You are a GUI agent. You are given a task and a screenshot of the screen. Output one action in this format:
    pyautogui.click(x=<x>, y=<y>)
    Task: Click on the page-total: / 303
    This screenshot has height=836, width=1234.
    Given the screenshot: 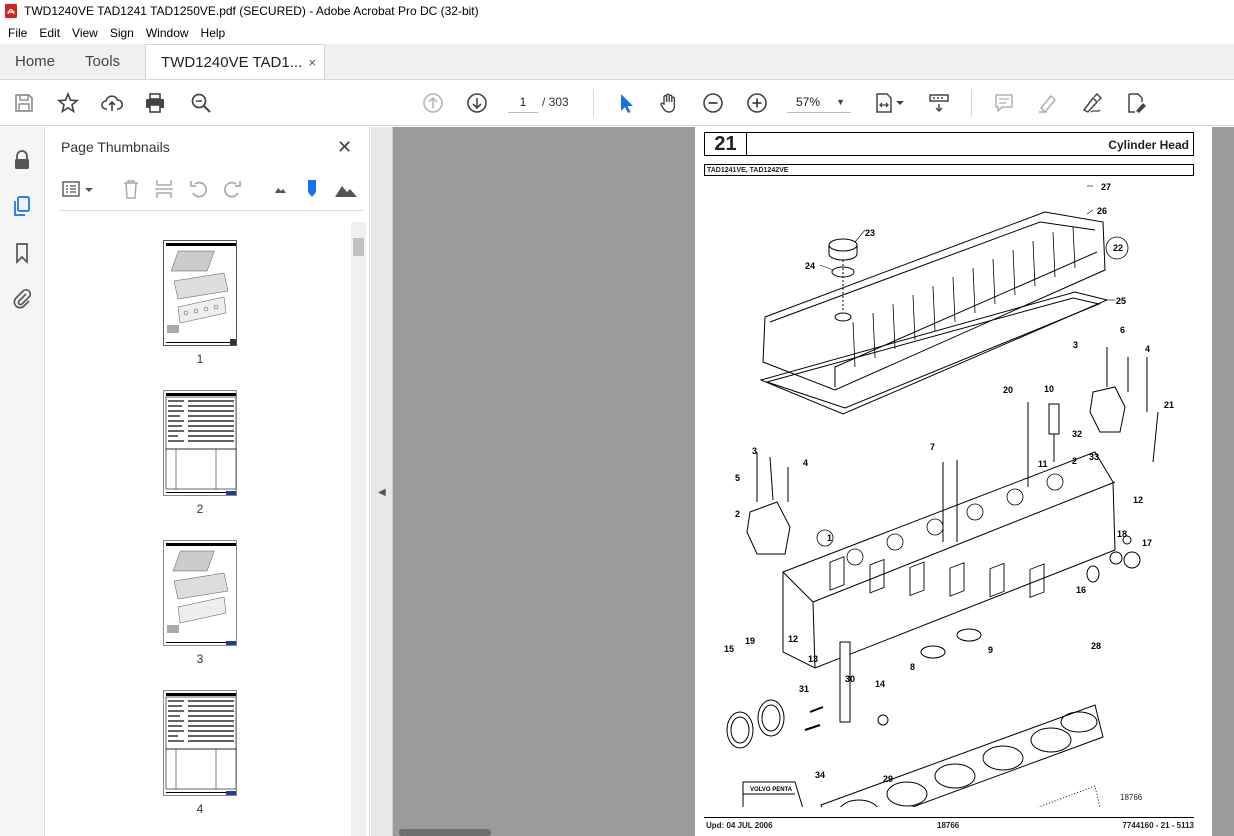 What is the action you would take?
    pyautogui.click(x=555, y=102)
    